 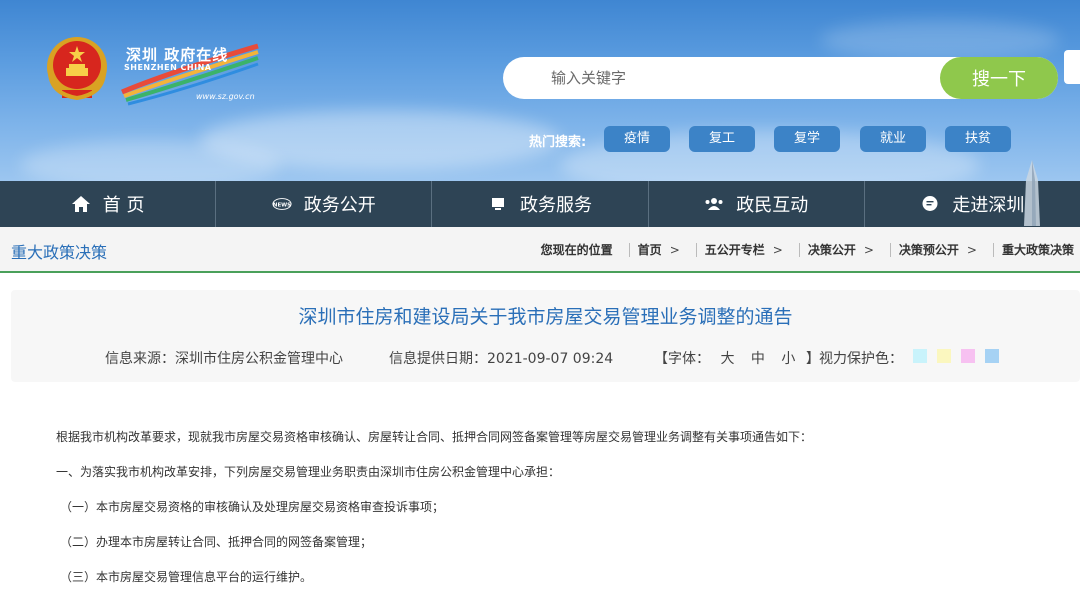 What do you see at coordinates (168, 67) in the screenshot?
I see `logo-english-text: SHENZHEN CHINA` at bounding box center [168, 67].